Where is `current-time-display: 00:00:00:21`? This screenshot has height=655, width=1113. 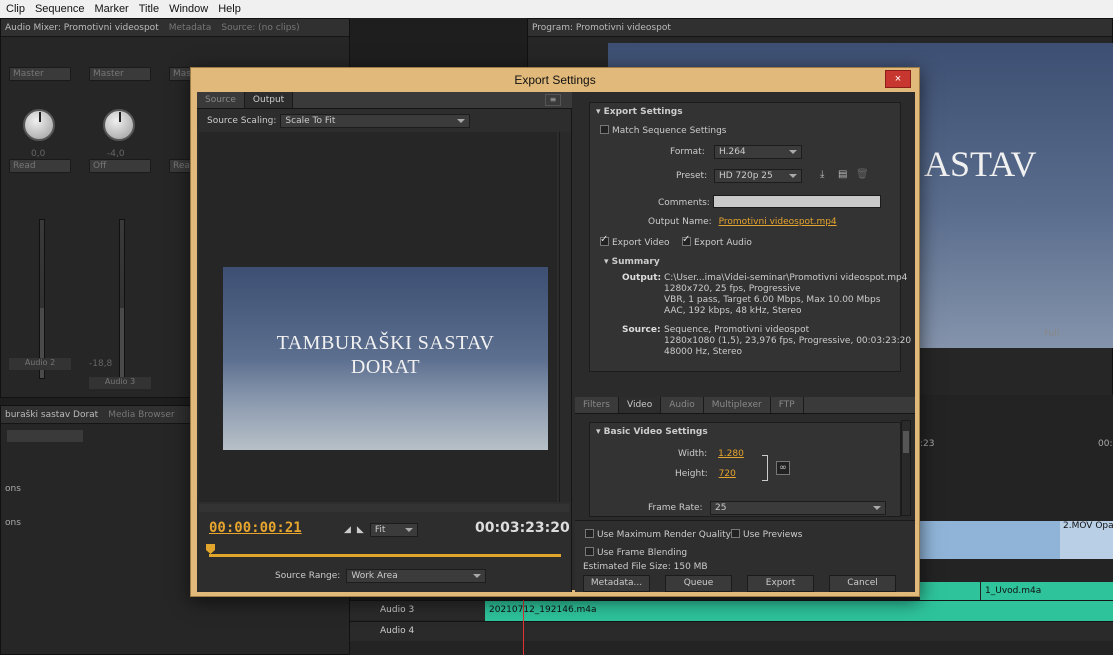 current-time-display: 00:00:00:21 is located at coordinates (255, 528).